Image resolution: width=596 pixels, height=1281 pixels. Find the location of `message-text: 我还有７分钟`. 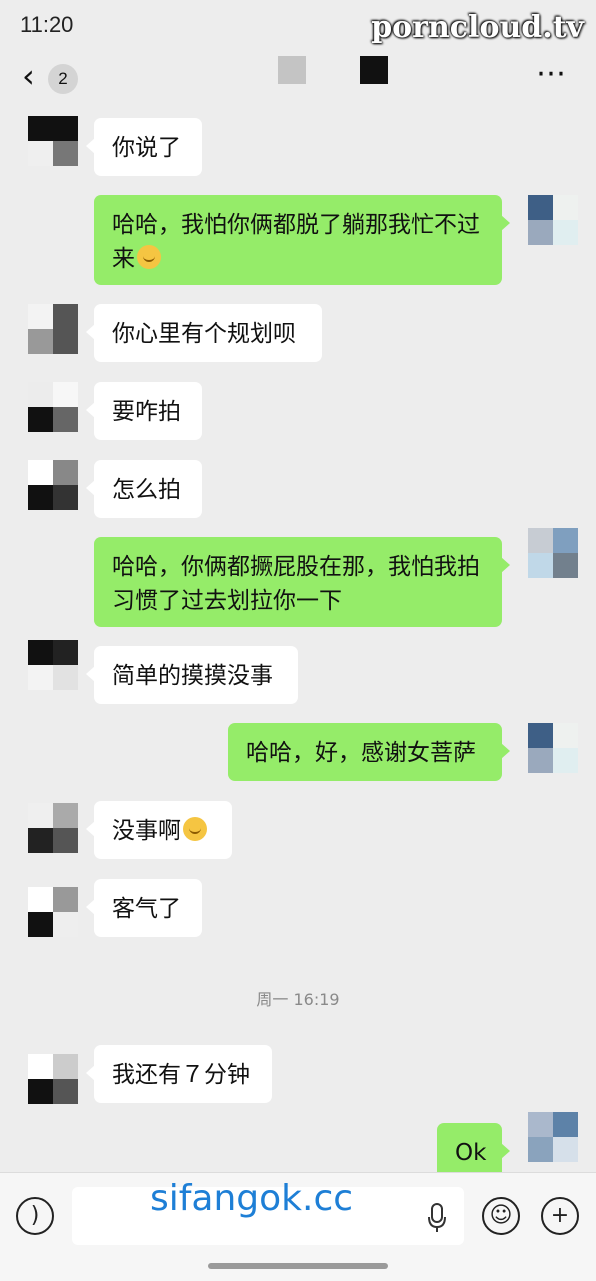

message-text: 我还有７分钟 is located at coordinates (181, 1075).